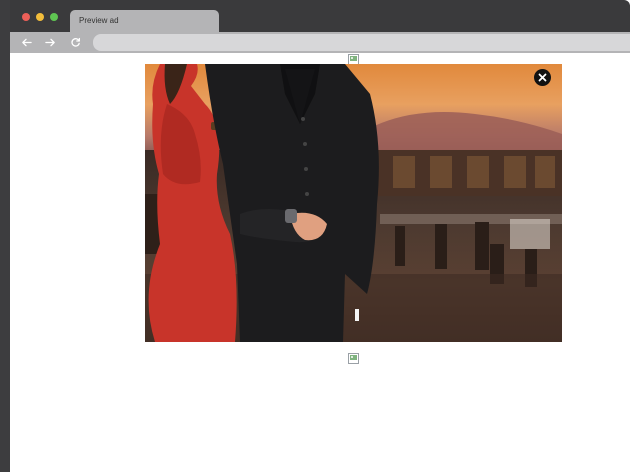  What do you see at coordinates (26, 17) in the screenshot?
I see `close-window-button` at bounding box center [26, 17].